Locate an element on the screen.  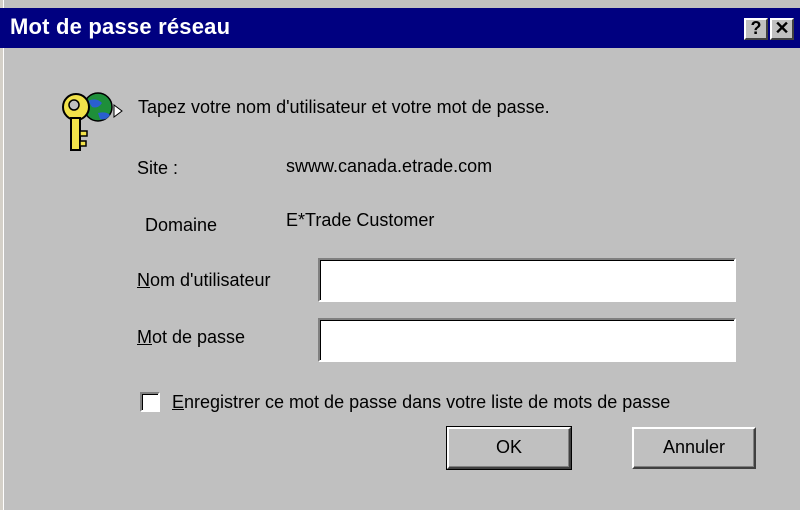
username-mnemonic: N is located at coordinates (143, 280).